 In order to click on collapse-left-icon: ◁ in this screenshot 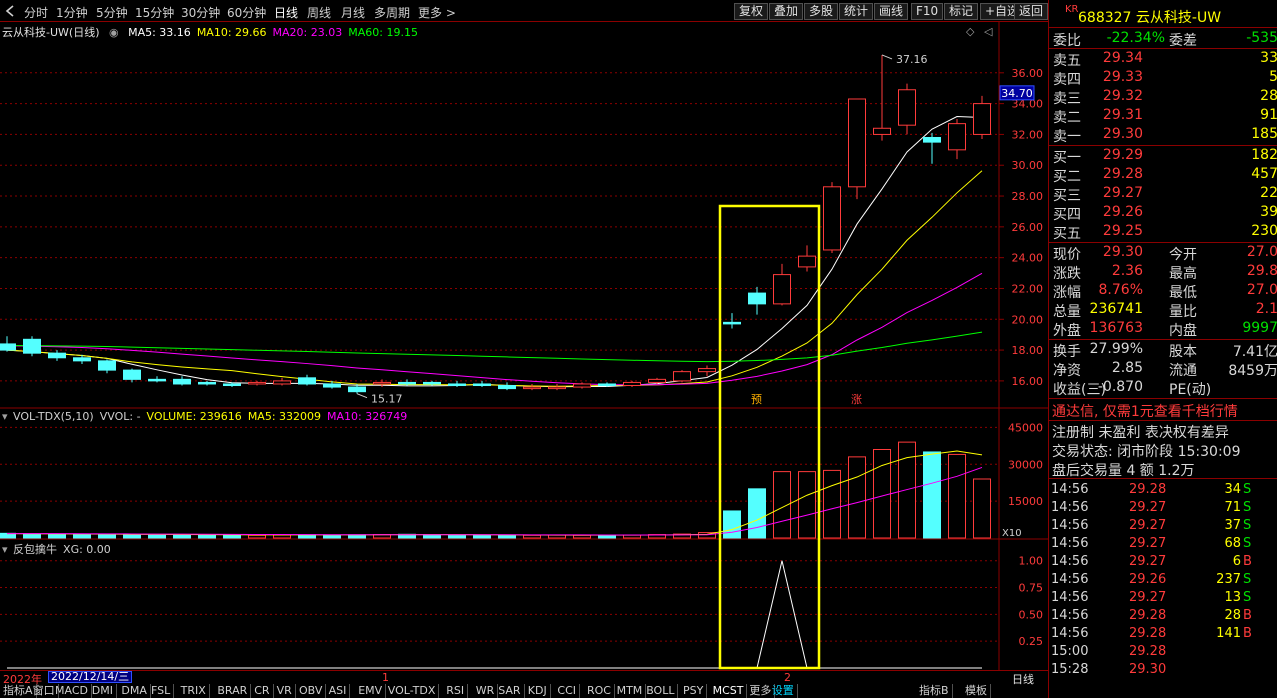, I will do `click(988, 31)`.